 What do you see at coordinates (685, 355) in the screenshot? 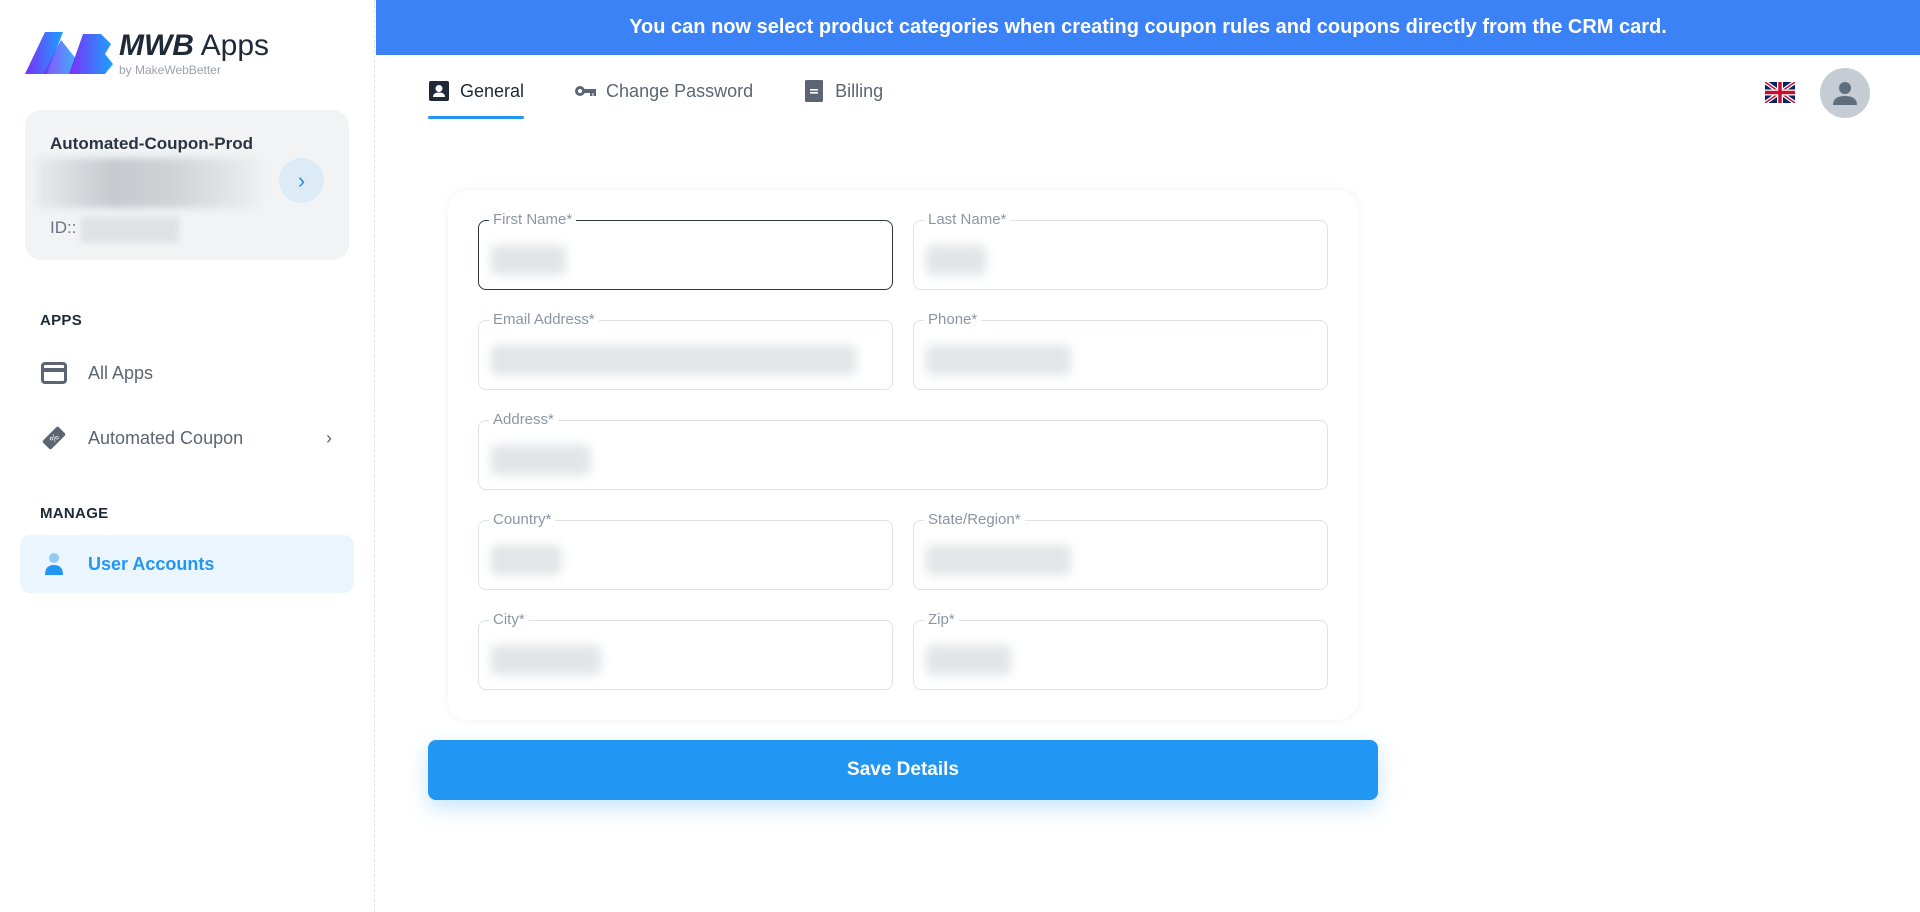
I see `email-input` at bounding box center [685, 355].